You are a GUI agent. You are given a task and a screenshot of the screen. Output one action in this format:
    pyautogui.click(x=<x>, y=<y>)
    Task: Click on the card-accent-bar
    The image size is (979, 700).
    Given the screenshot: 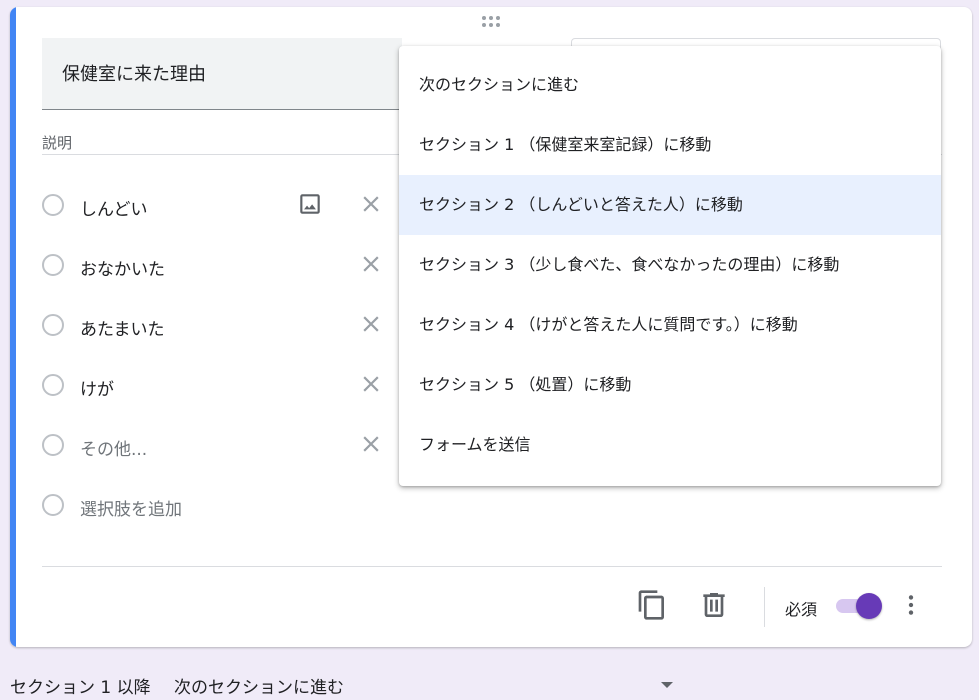 What is the action you would take?
    pyautogui.click(x=13, y=327)
    